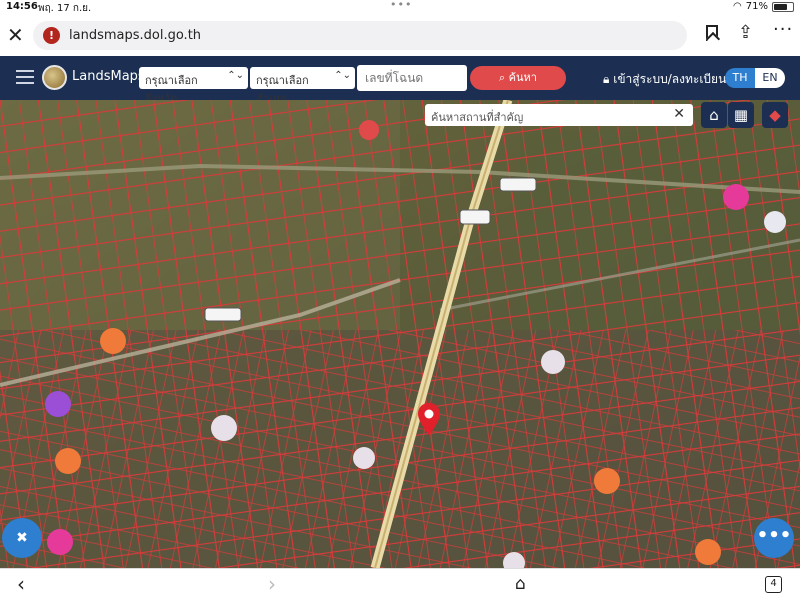  What do you see at coordinates (679, 114) in the screenshot?
I see `clear-search-icon: ✕` at bounding box center [679, 114].